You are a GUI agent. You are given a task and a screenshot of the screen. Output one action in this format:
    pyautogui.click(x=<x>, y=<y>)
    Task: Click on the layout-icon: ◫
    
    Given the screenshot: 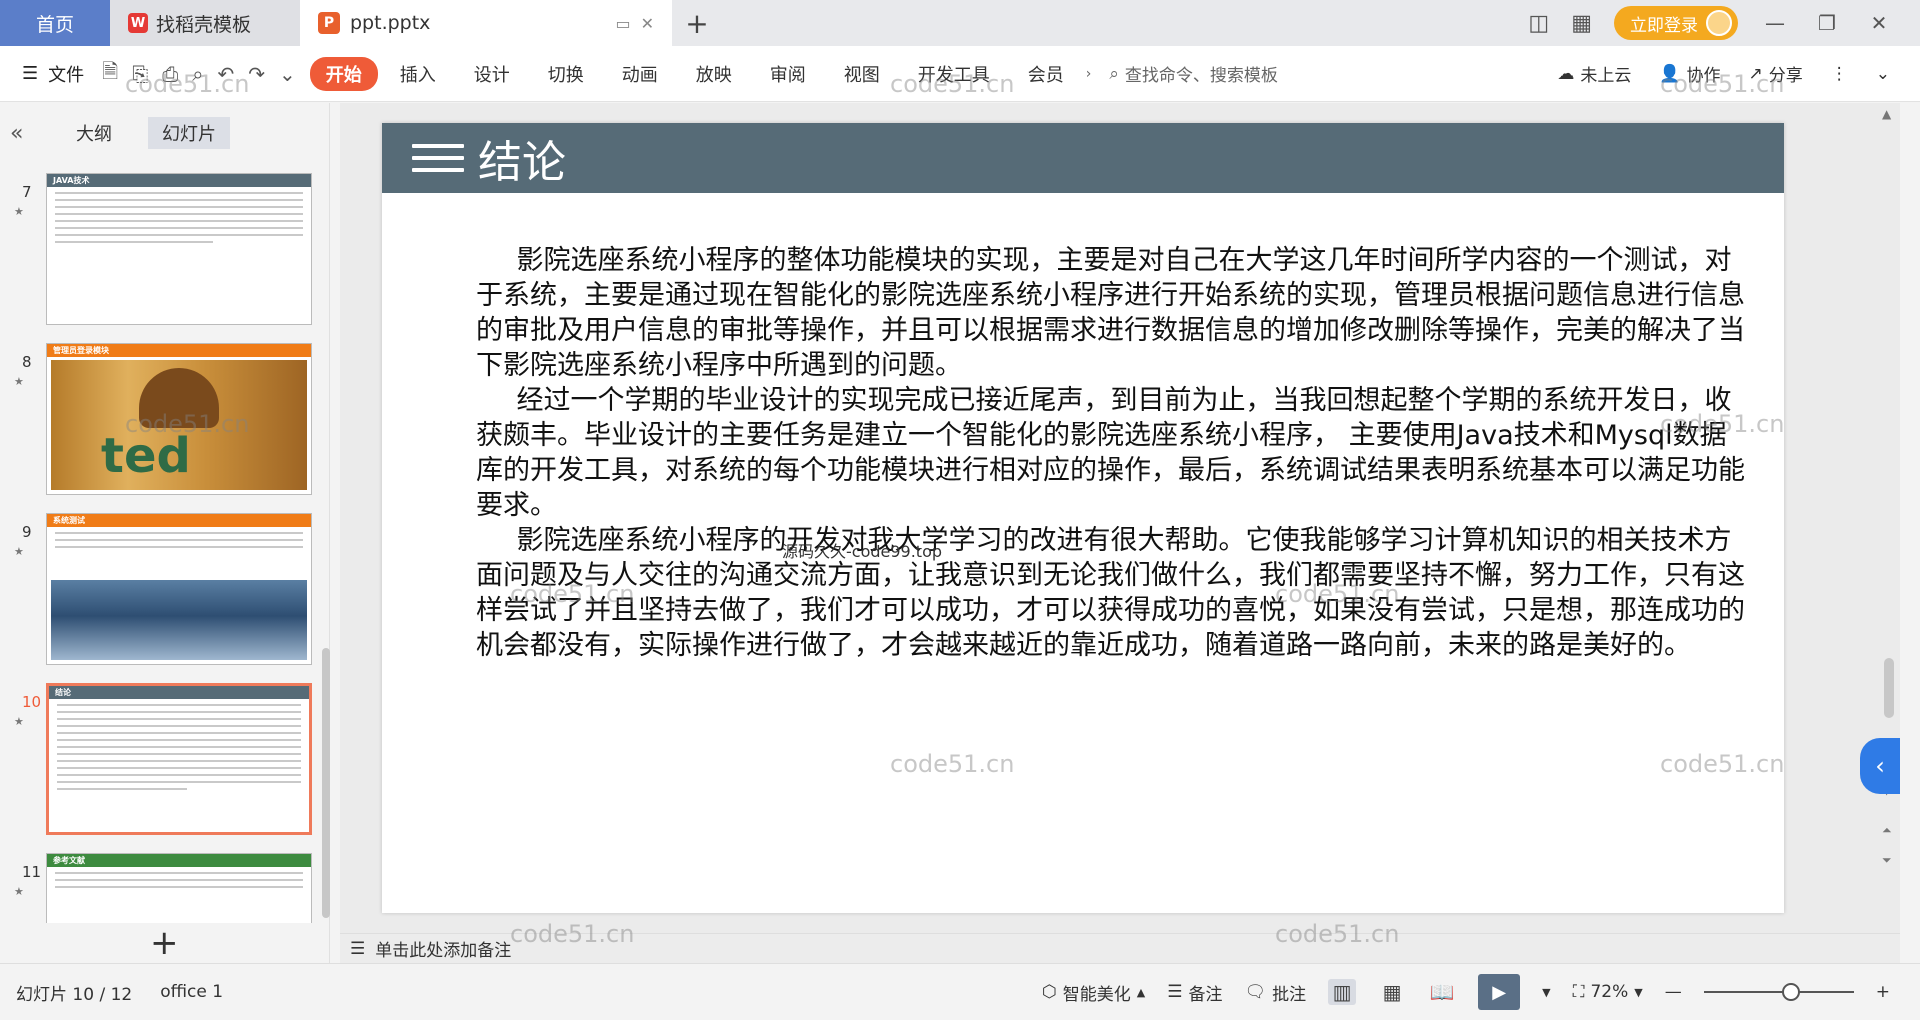 What is the action you would take?
    pyautogui.click(x=1538, y=23)
    